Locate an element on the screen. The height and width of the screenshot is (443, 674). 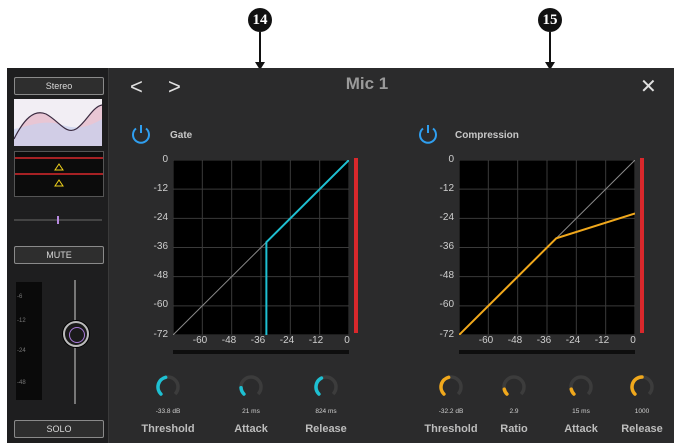
comp-release-knob is located at coordinates (642, 387).